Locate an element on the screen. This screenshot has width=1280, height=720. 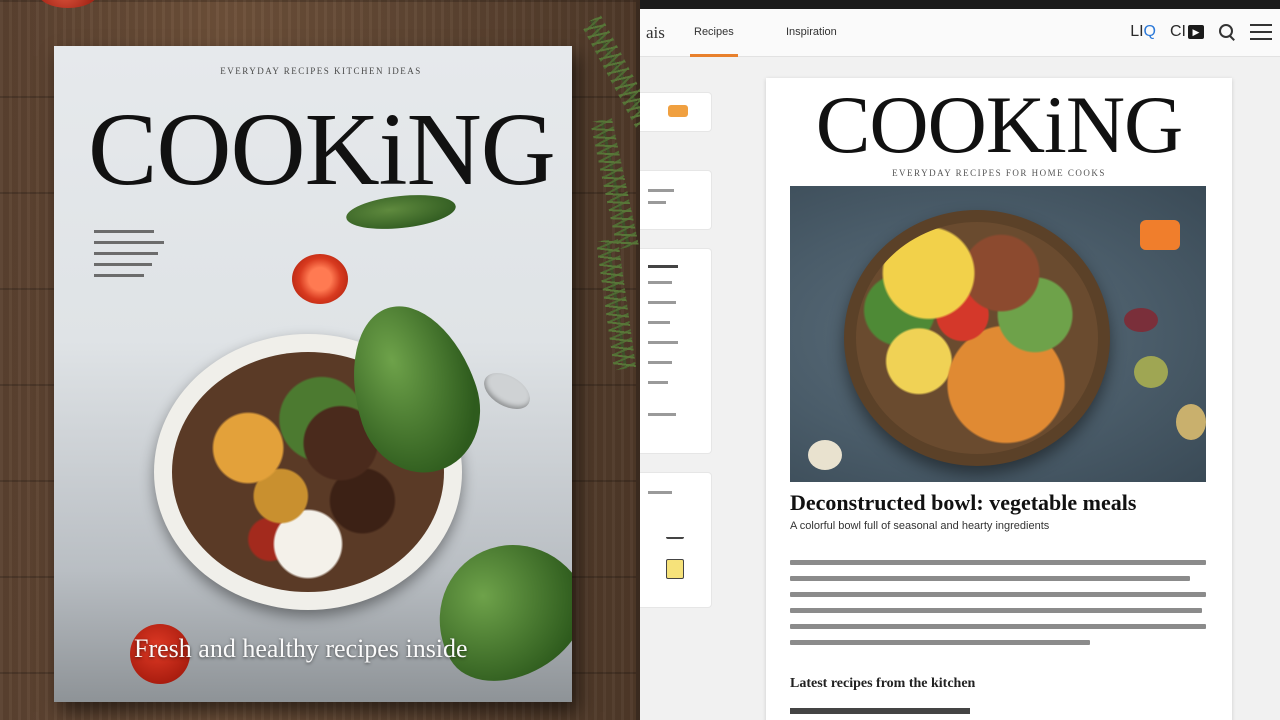
hero-food-image is located at coordinates (998, 334).